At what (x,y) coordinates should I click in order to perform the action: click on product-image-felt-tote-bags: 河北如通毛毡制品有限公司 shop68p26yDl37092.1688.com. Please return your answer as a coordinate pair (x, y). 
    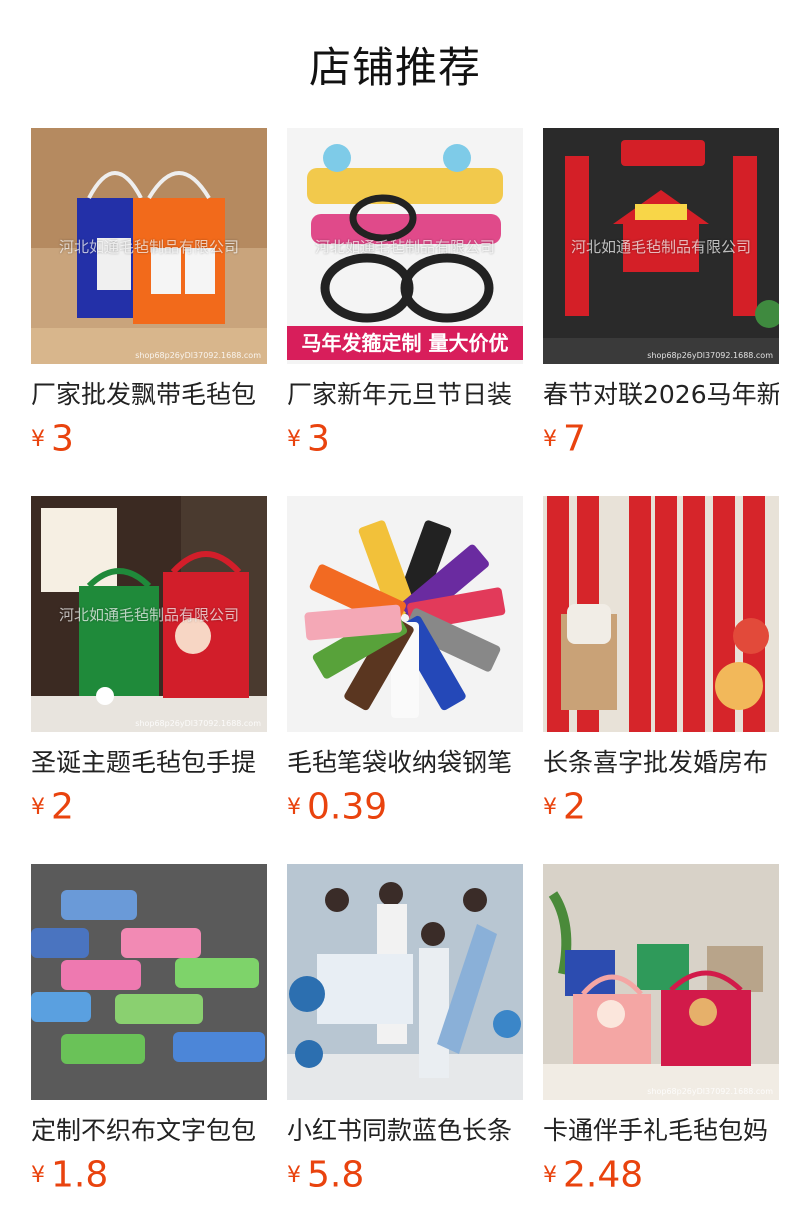
    Looking at the image, I should click on (149, 246).